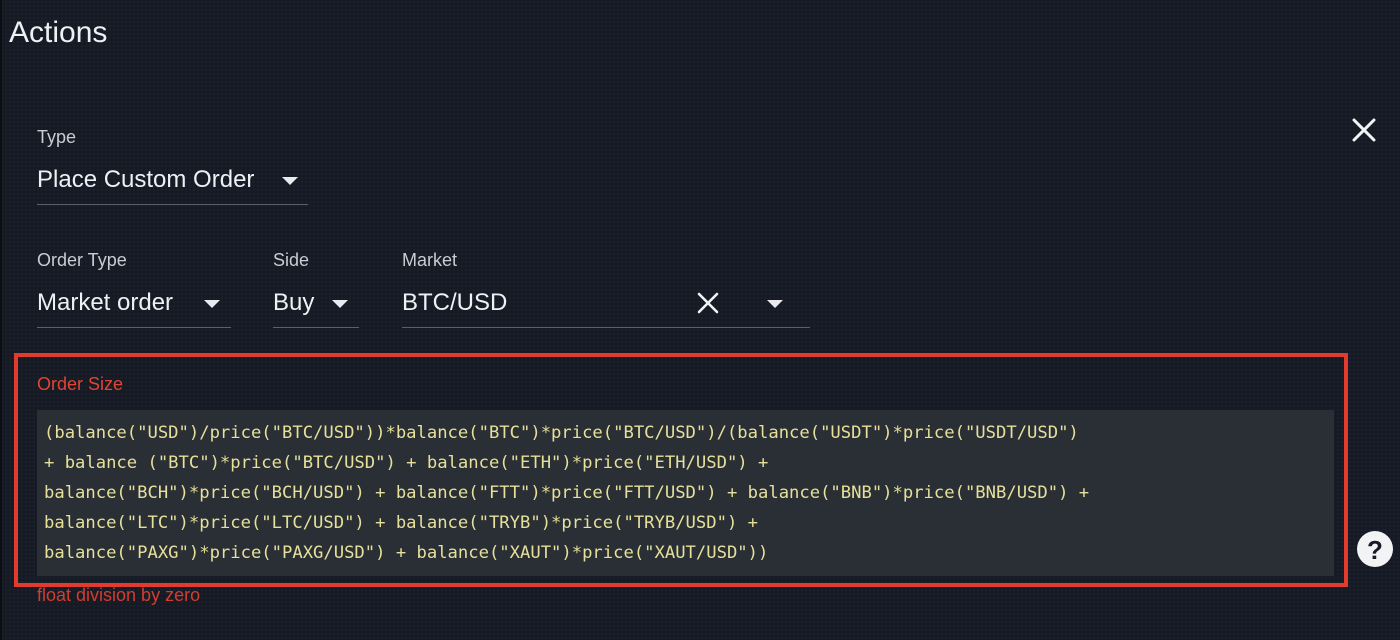 Image resolution: width=1400 pixels, height=640 pixels. Describe the element at coordinates (57, 137) in the screenshot. I see `type-label: Type` at that location.